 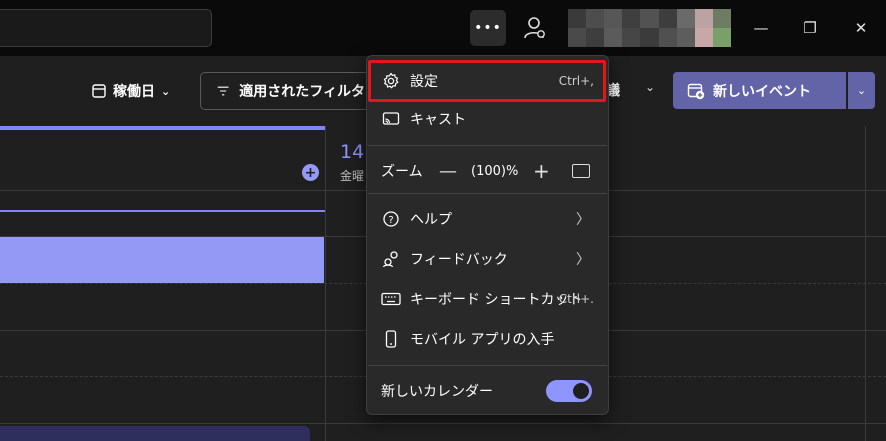 I want to click on avatar, so click(x=649, y=28).